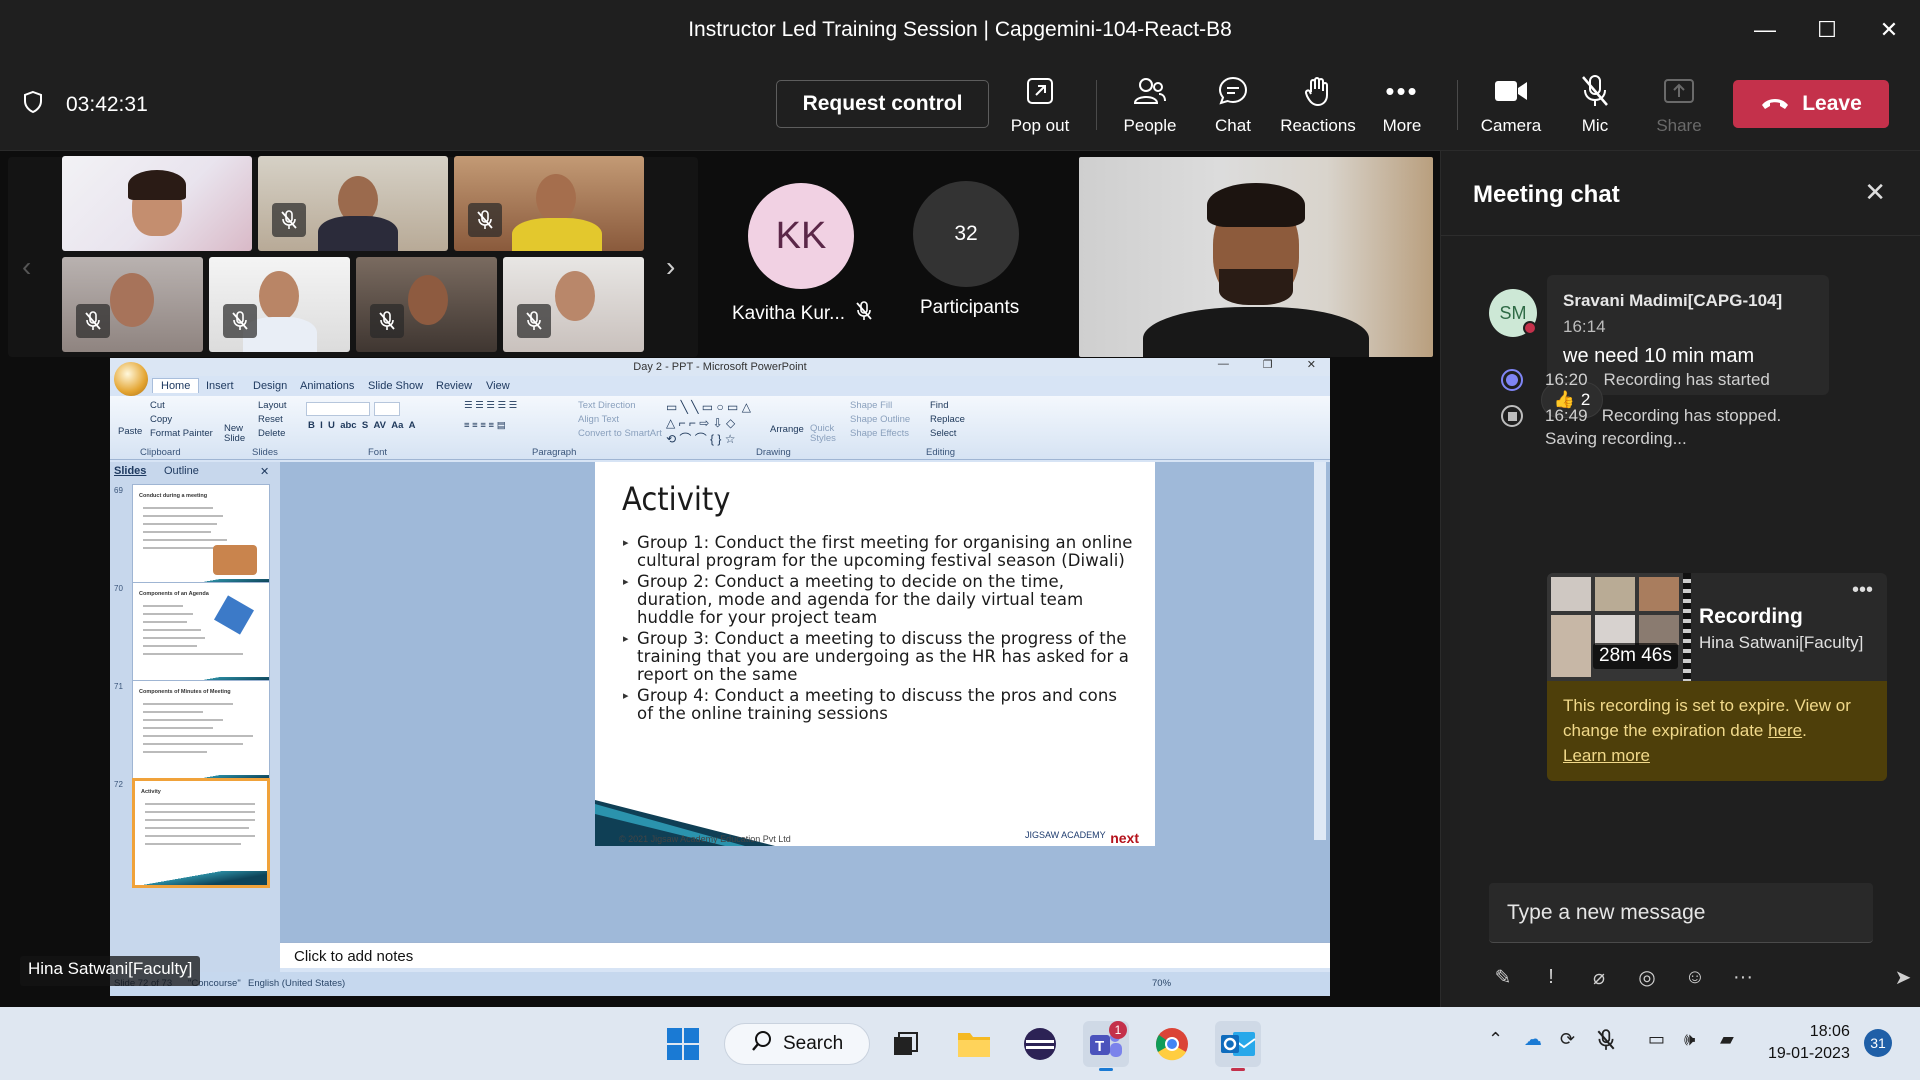 This screenshot has width=1920, height=1080. What do you see at coordinates (882, 104) in the screenshot?
I see `request-control-button: Request control` at bounding box center [882, 104].